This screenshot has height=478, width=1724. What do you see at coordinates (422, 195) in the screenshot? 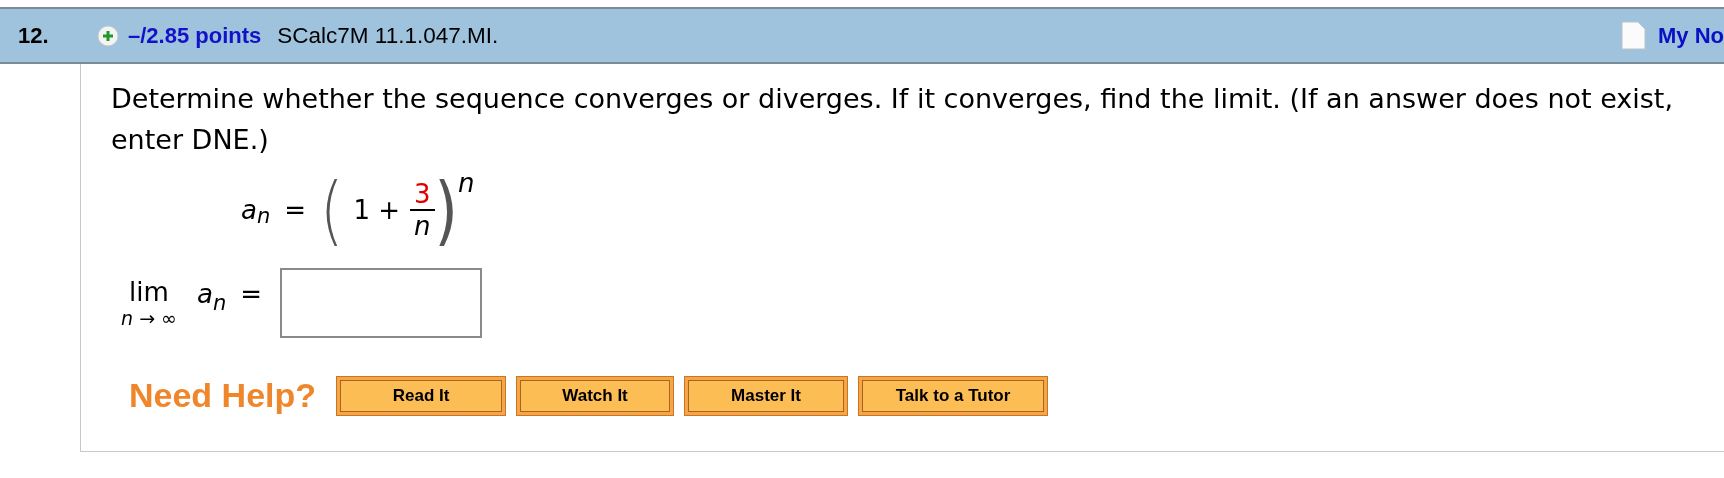
I see `numerator: 3` at bounding box center [422, 195].